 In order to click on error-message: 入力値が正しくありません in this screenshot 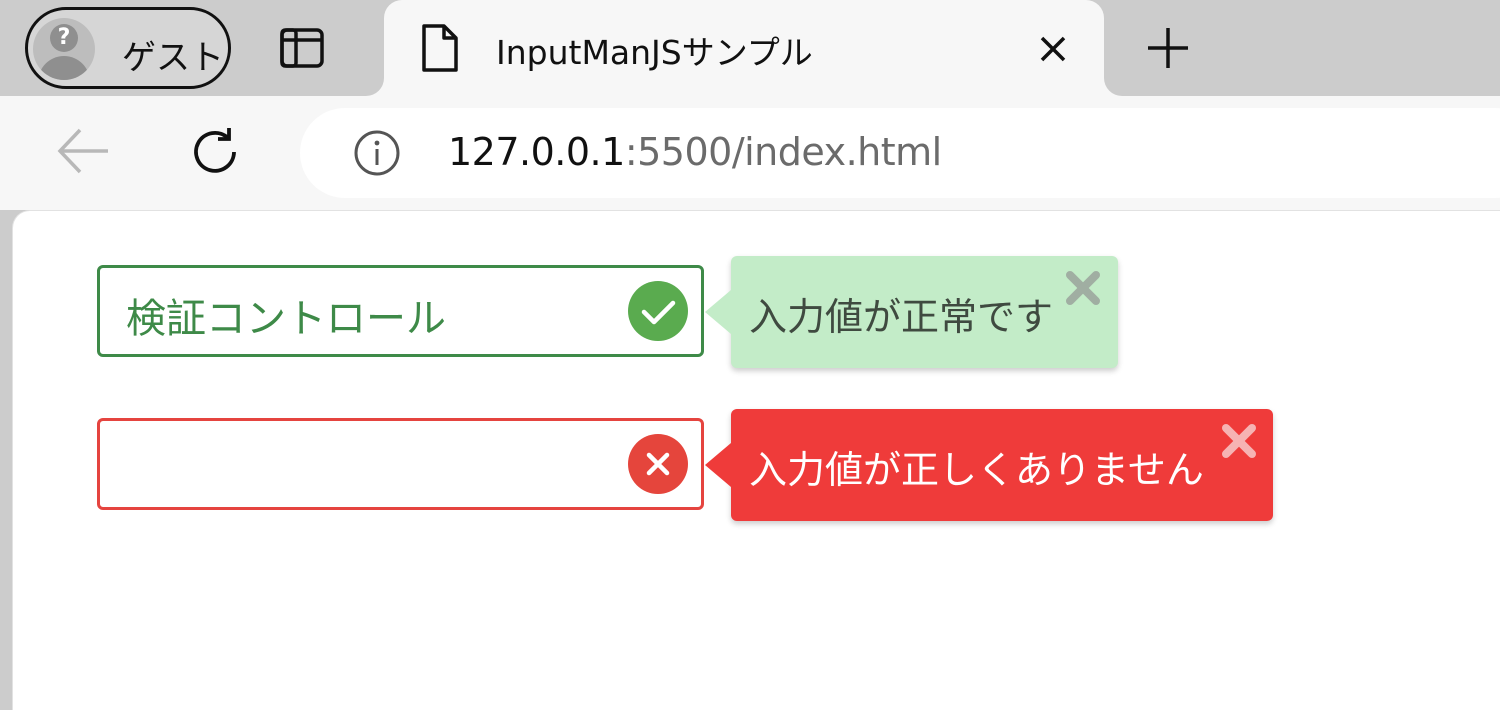, I will do `click(976, 470)`.